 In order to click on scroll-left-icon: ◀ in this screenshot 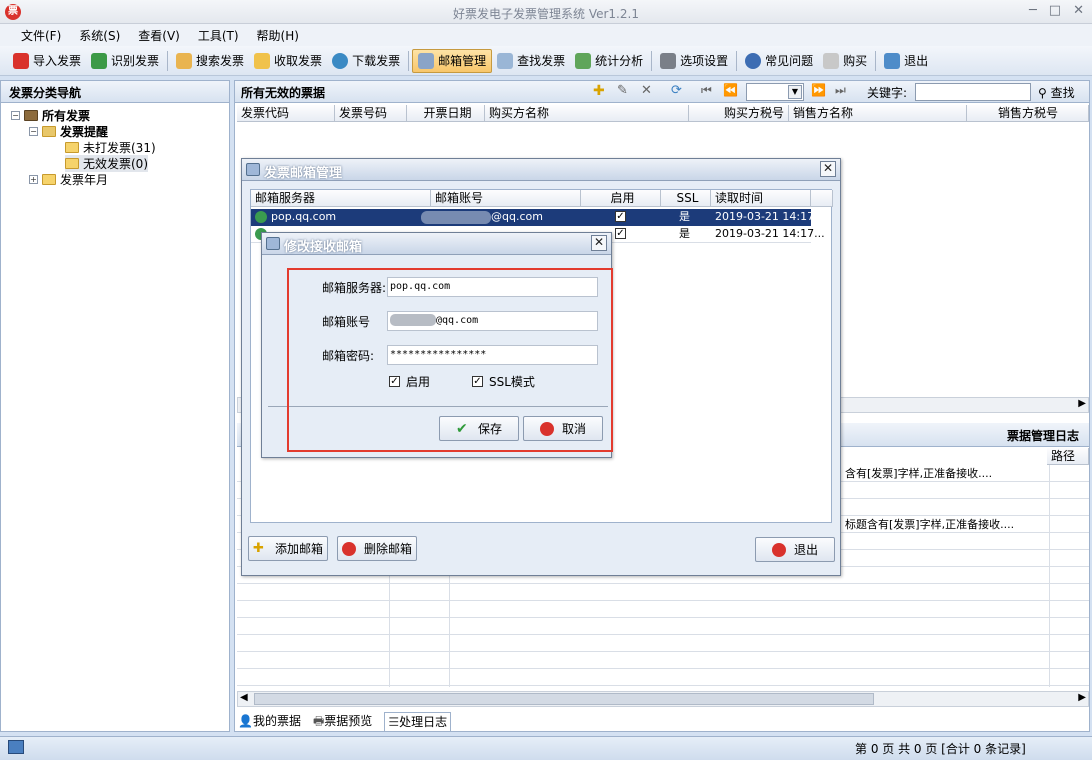, I will do `click(244, 697)`.